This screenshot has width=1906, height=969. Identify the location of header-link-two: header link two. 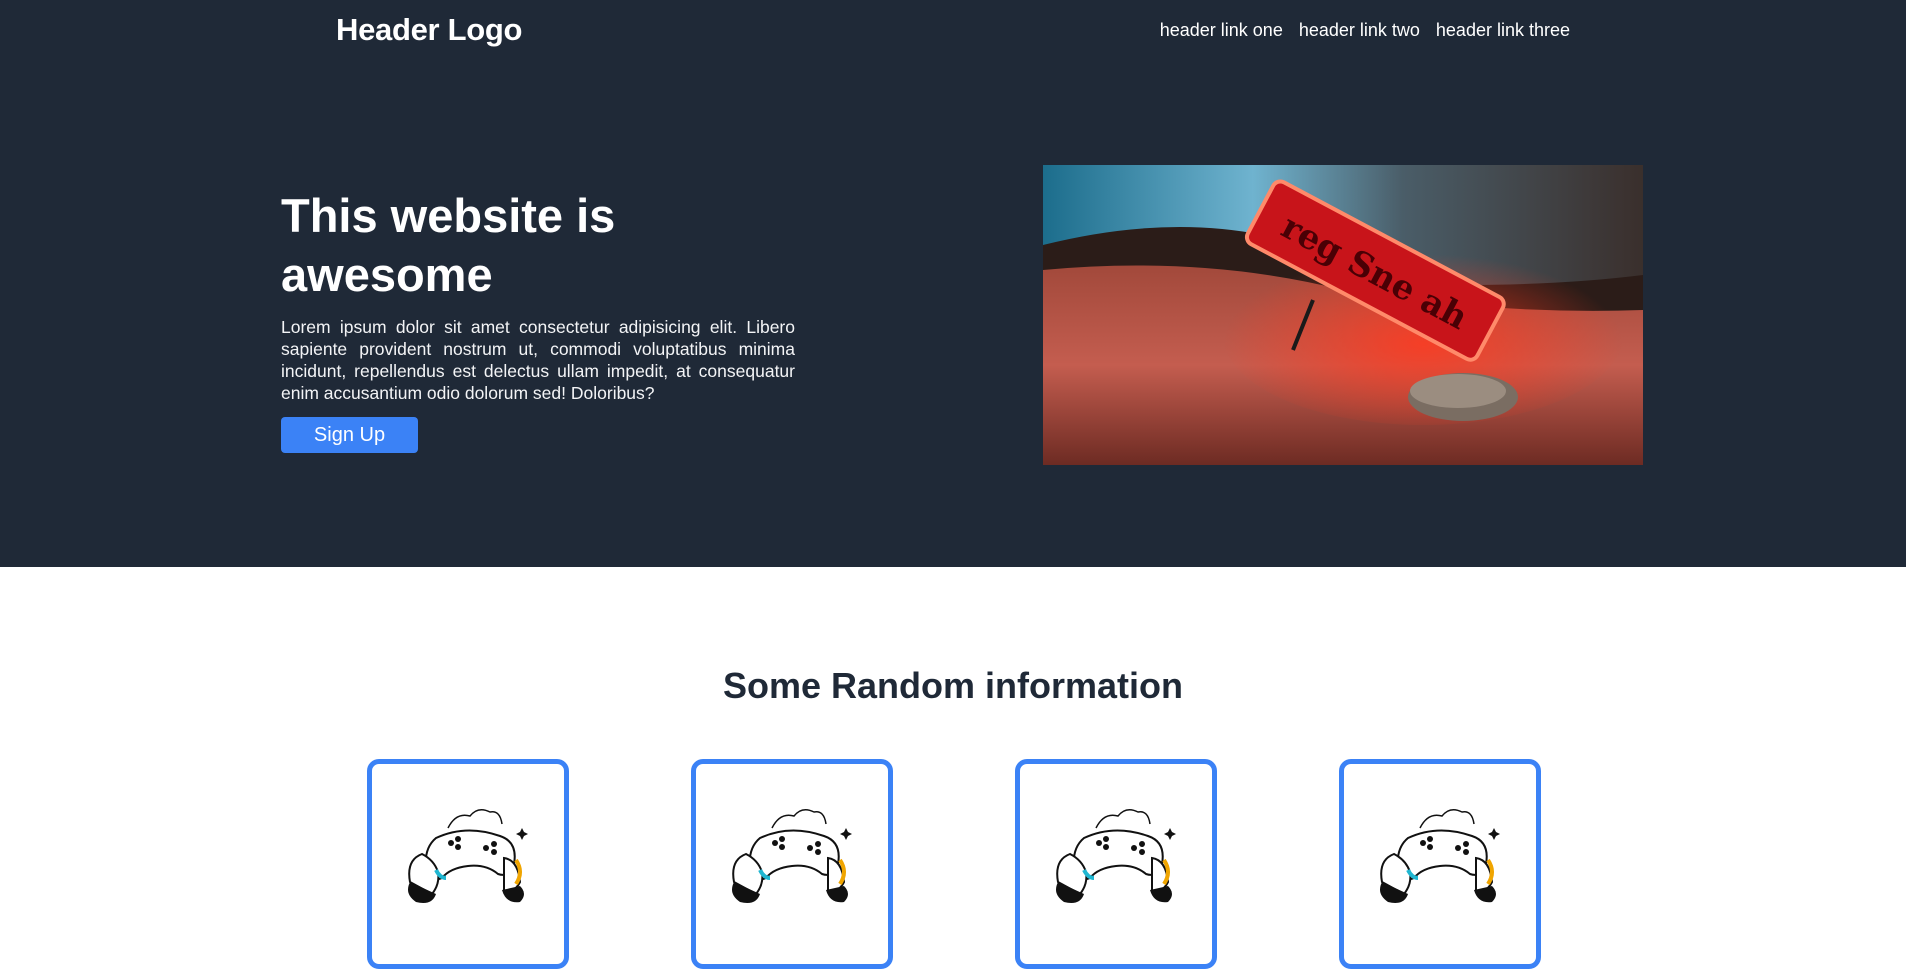
(1359, 30).